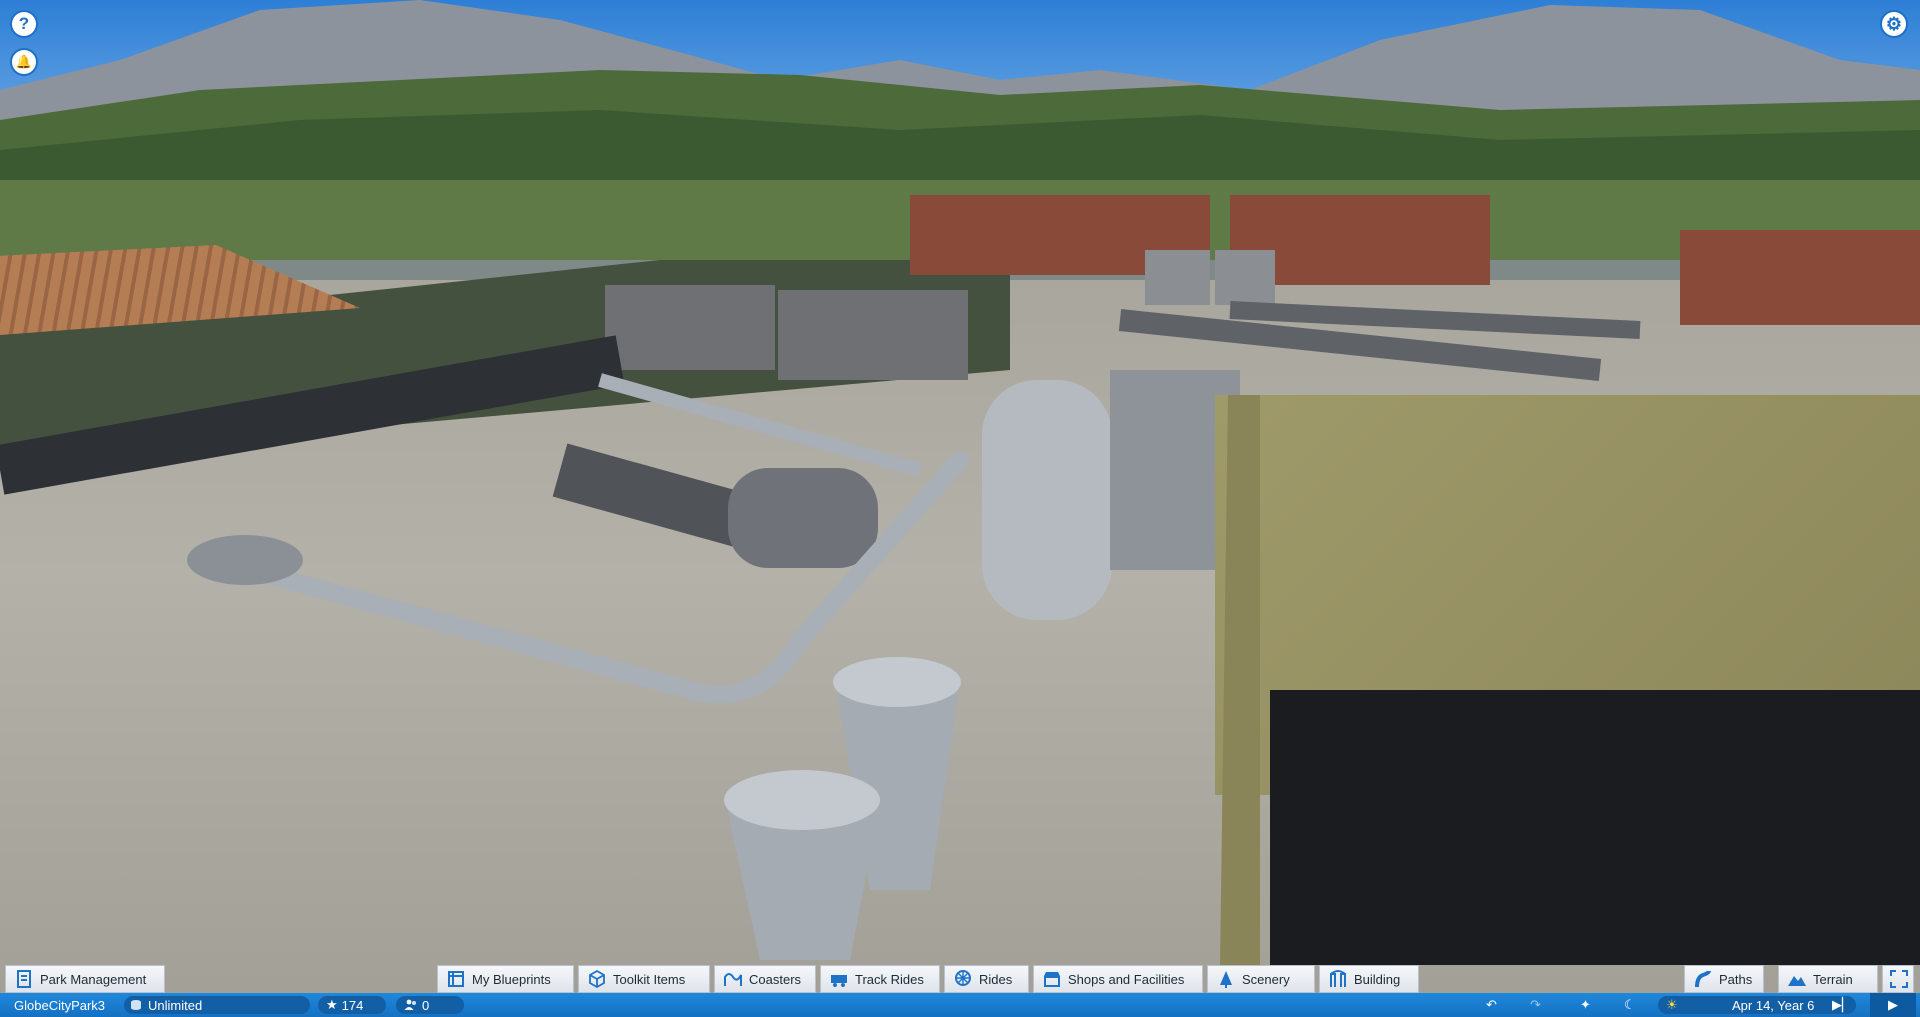 The image size is (1920, 1017). Describe the element at coordinates (1338, 979) in the screenshot. I see `building-icon` at that location.